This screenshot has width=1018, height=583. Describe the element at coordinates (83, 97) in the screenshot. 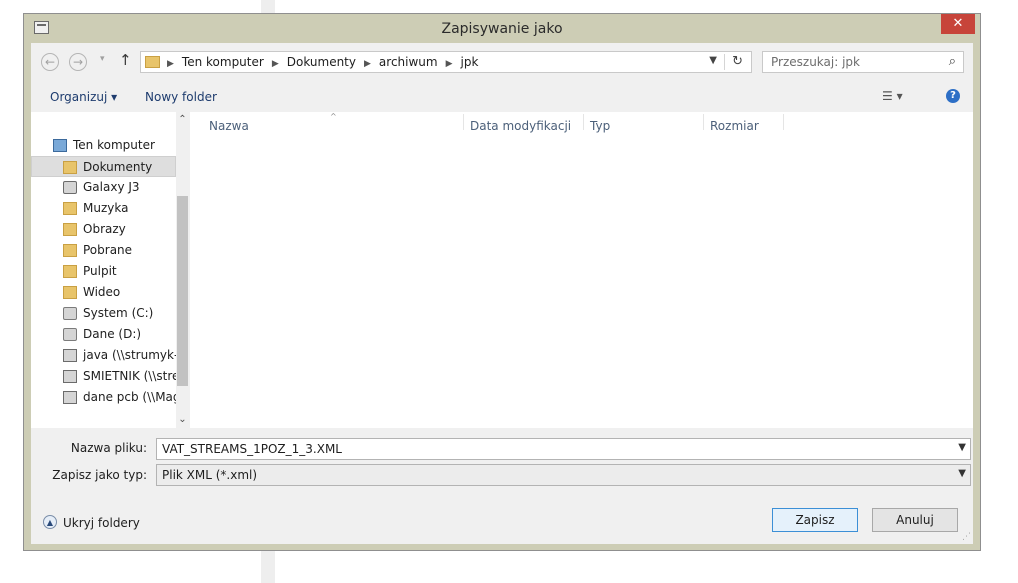

I see `organize-button: Organizuj ▾` at that location.